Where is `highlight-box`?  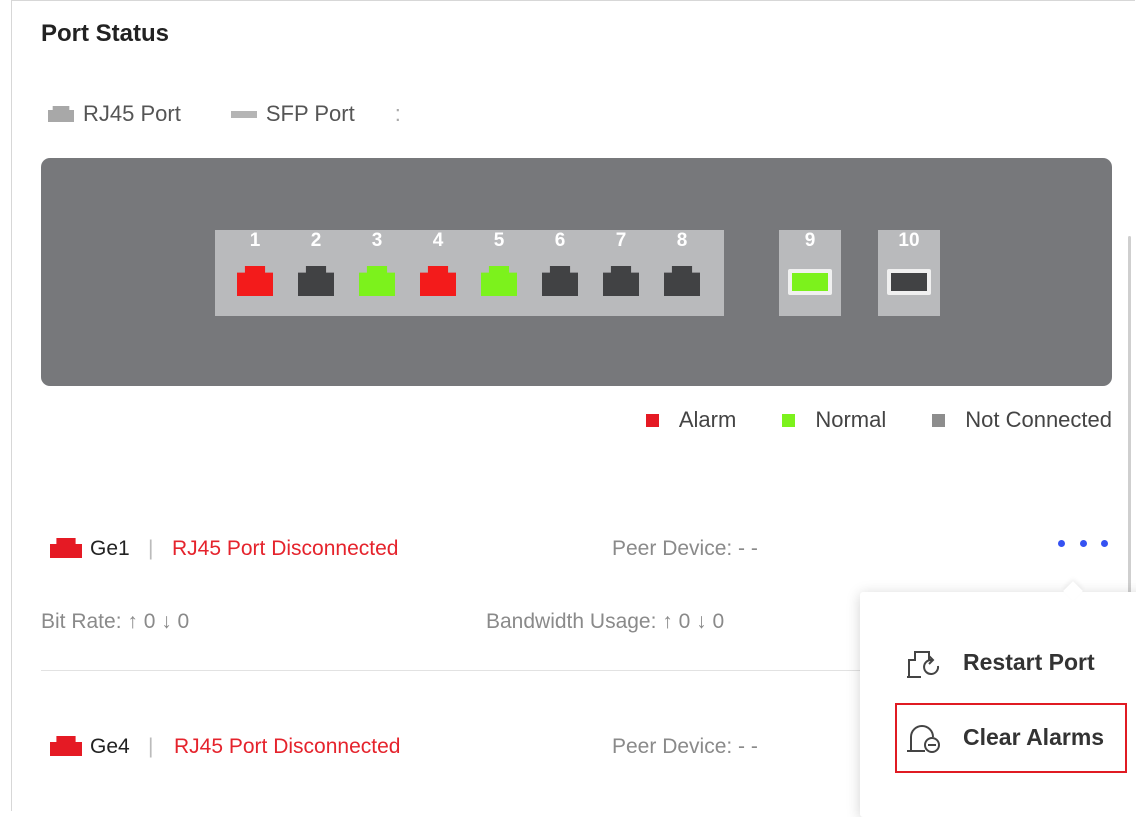
highlight-box is located at coordinates (1011, 738).